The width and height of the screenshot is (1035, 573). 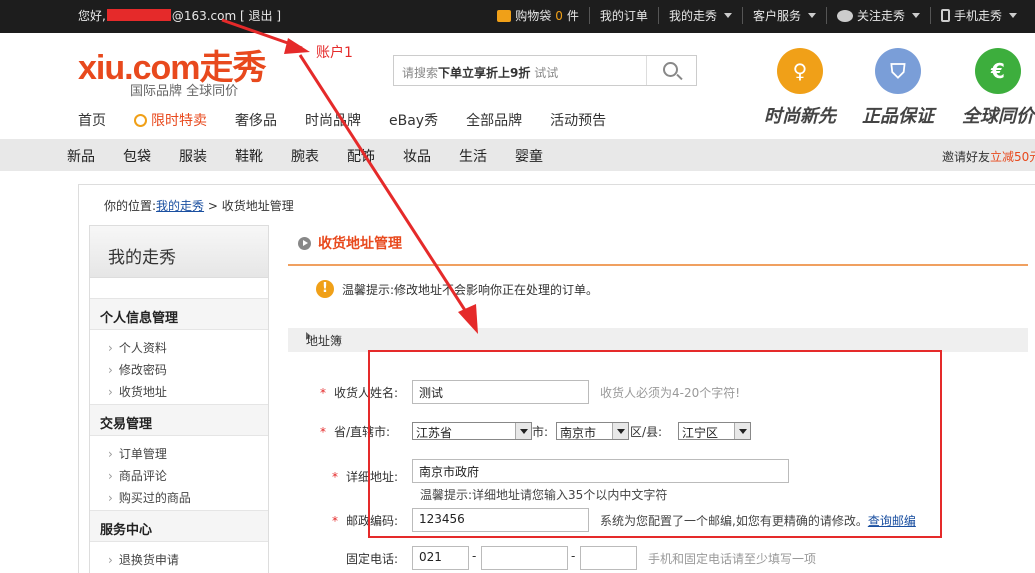 I want to click on mobile-menu: 手机走秀, so click(x=978, y=15).